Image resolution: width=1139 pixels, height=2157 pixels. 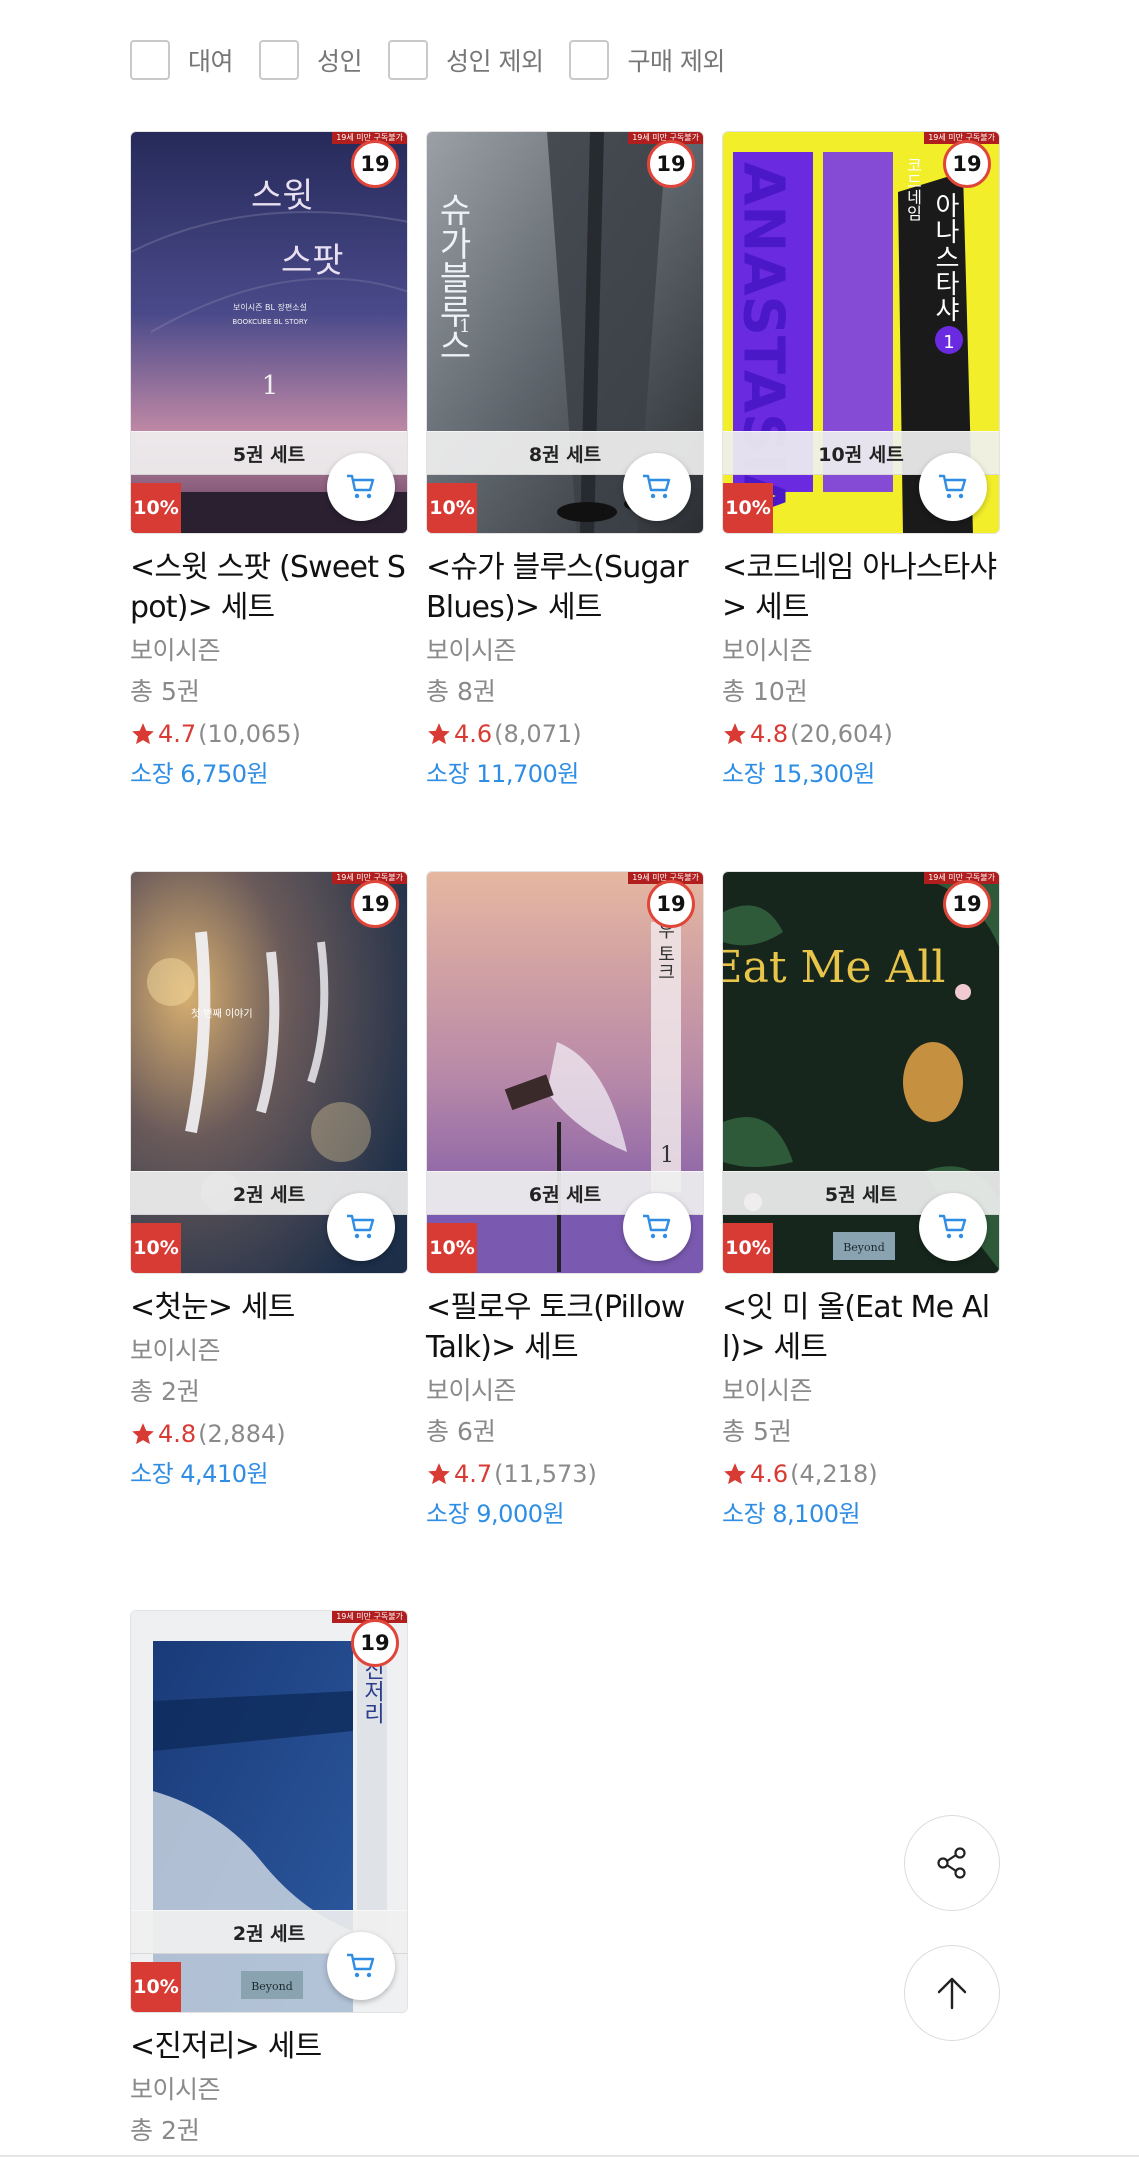 What do you see at coordinates (495, 61) in the screenshot?
I see `filter-label: 성인 제외` at bounding box center [495, 61].